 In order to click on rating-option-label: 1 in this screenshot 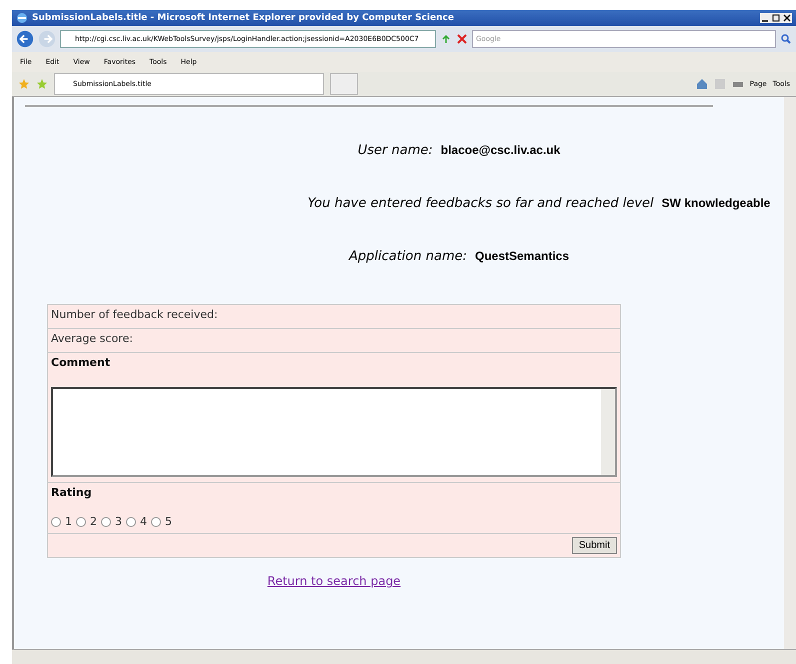, I will do `click(68, 521)`.